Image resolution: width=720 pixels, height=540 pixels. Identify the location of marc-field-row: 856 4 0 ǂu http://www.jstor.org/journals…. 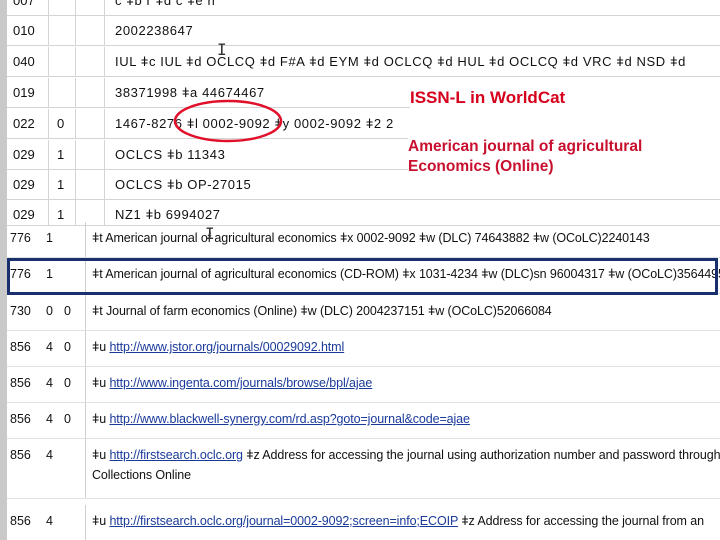
(363, 349).